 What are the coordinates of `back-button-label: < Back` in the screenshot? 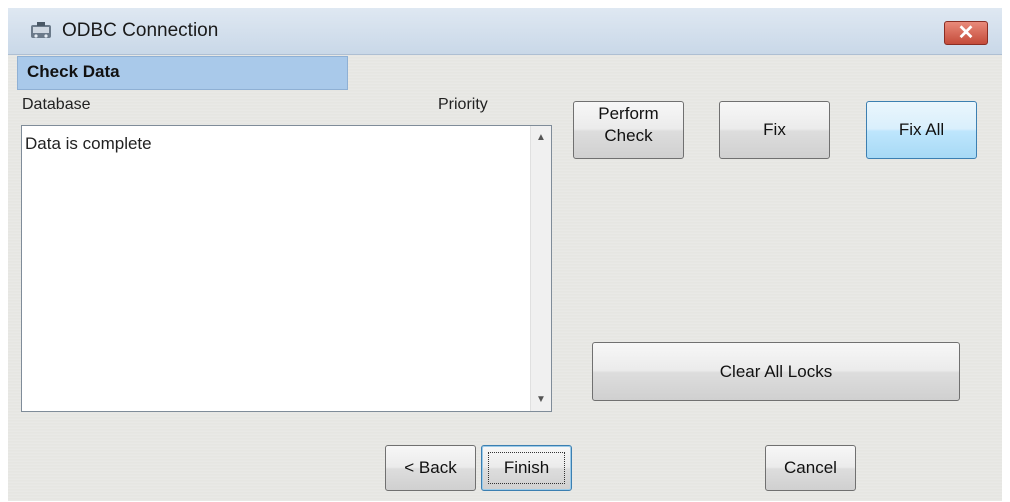 It's located at (430, 467).